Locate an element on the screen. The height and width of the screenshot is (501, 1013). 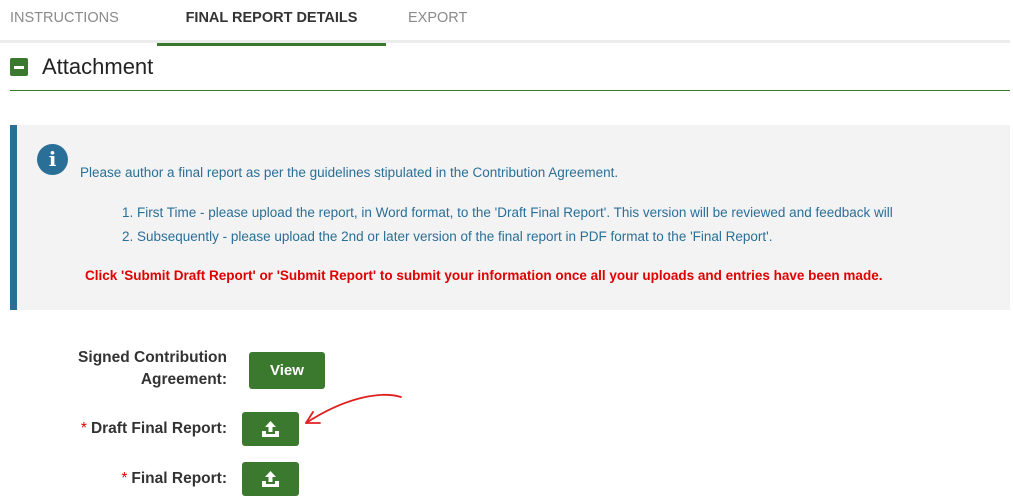
signed-agreement-label-line1: Signed Contribution is located at coordinates (152, 357).